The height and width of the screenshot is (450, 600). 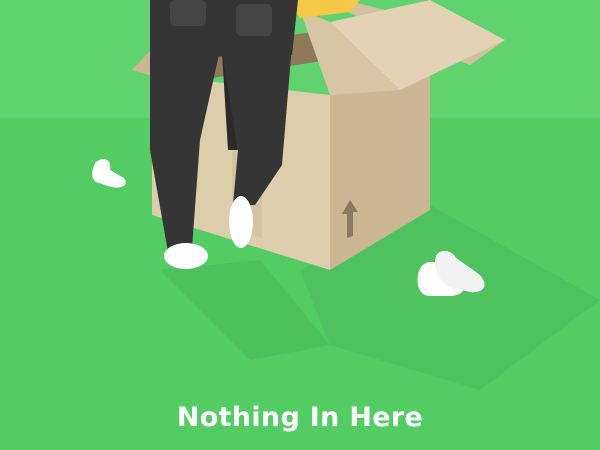 I want to click on empty-state-title: Nothing In Here, so click(x=300, y=417).